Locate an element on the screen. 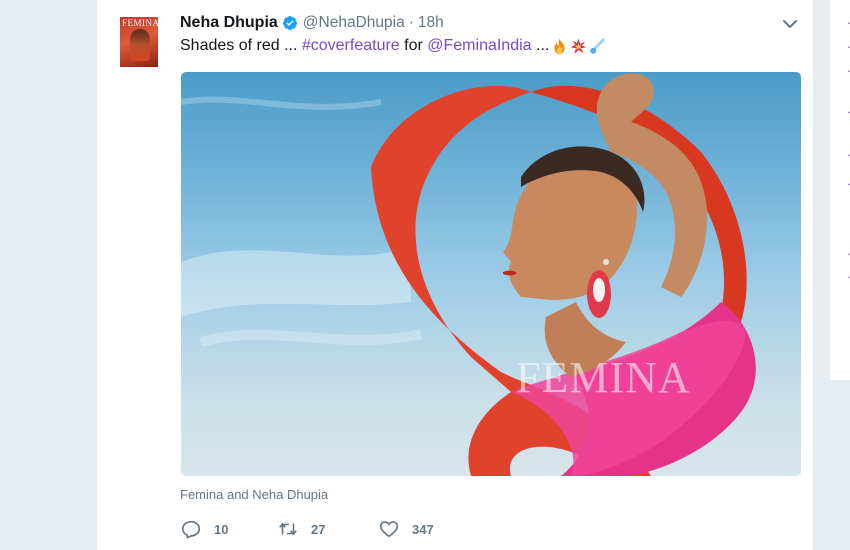 The image size is (850, 550). avatar: FEMINA is located at coordinates (139, 42).